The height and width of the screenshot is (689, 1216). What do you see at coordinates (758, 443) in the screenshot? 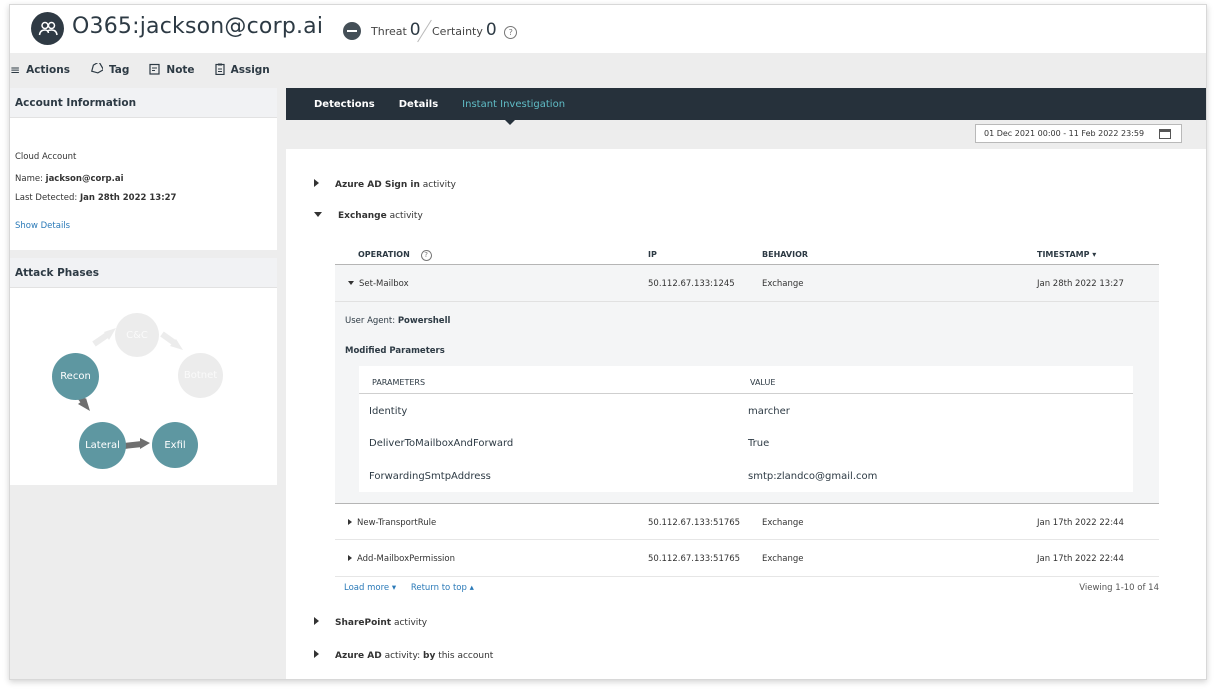
I see `param-value: True` at bounding box center [758, 443].